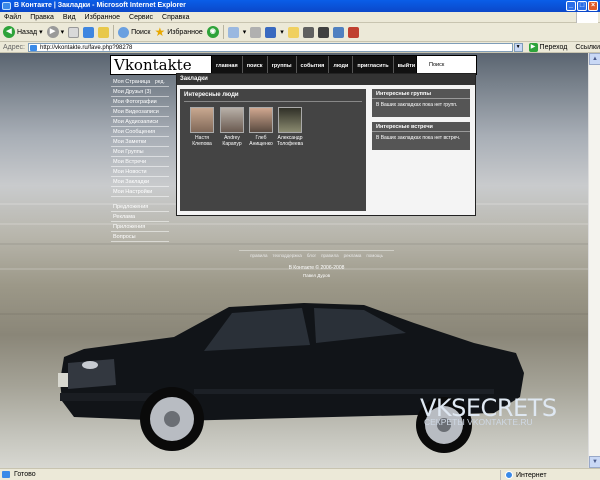 This screenshot has width=600, height=480. What do you see at coordinates (12, 17) in the screenshot?
I see `menu-file: Файл` at bounding box center [12, 17].